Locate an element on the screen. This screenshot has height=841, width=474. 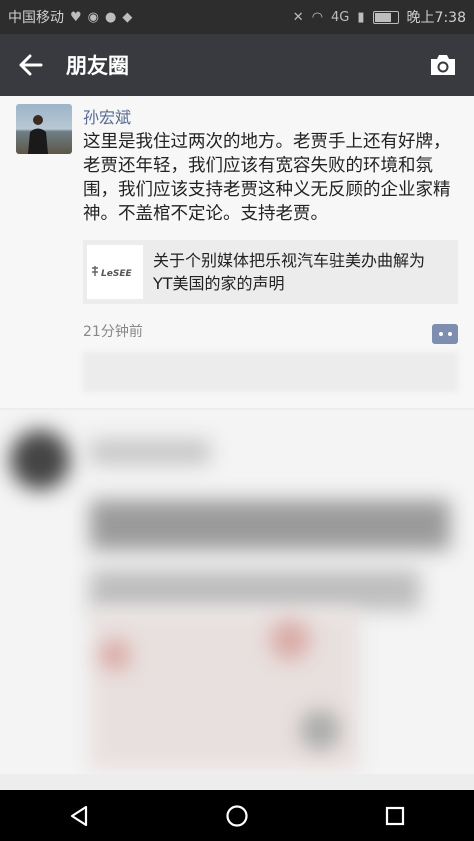
message-icon: ◆ is located at coordinates (127, 17).